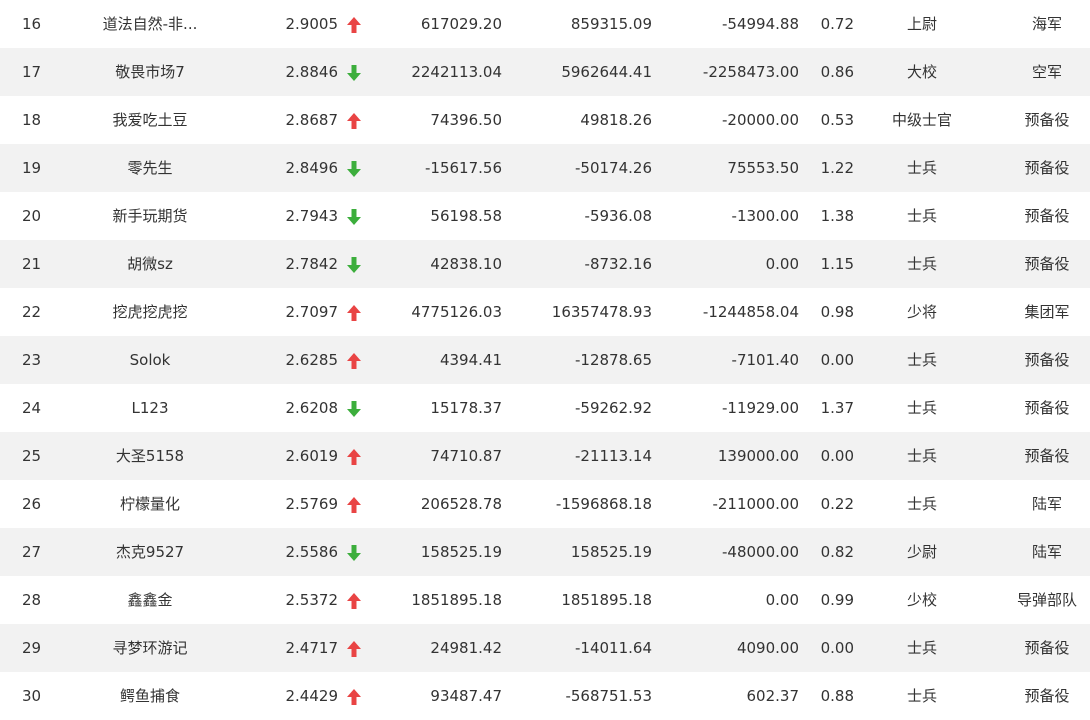 Image resolution: width=1090 pixels, height=720 pixels. Describe the element at coordinates (466, 456) in the screenshot. I see `value-1-cell: 74710.87` at that location.